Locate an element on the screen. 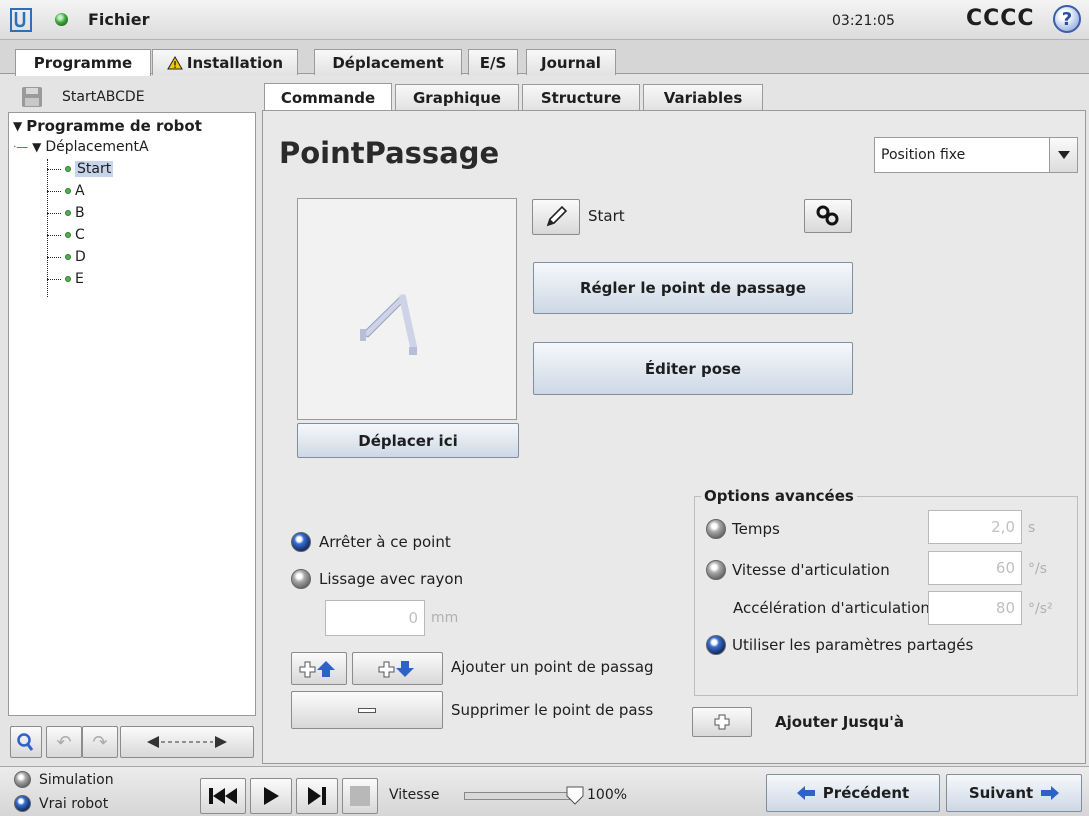  tree-item-a: A is located at coordinates (66, 191).